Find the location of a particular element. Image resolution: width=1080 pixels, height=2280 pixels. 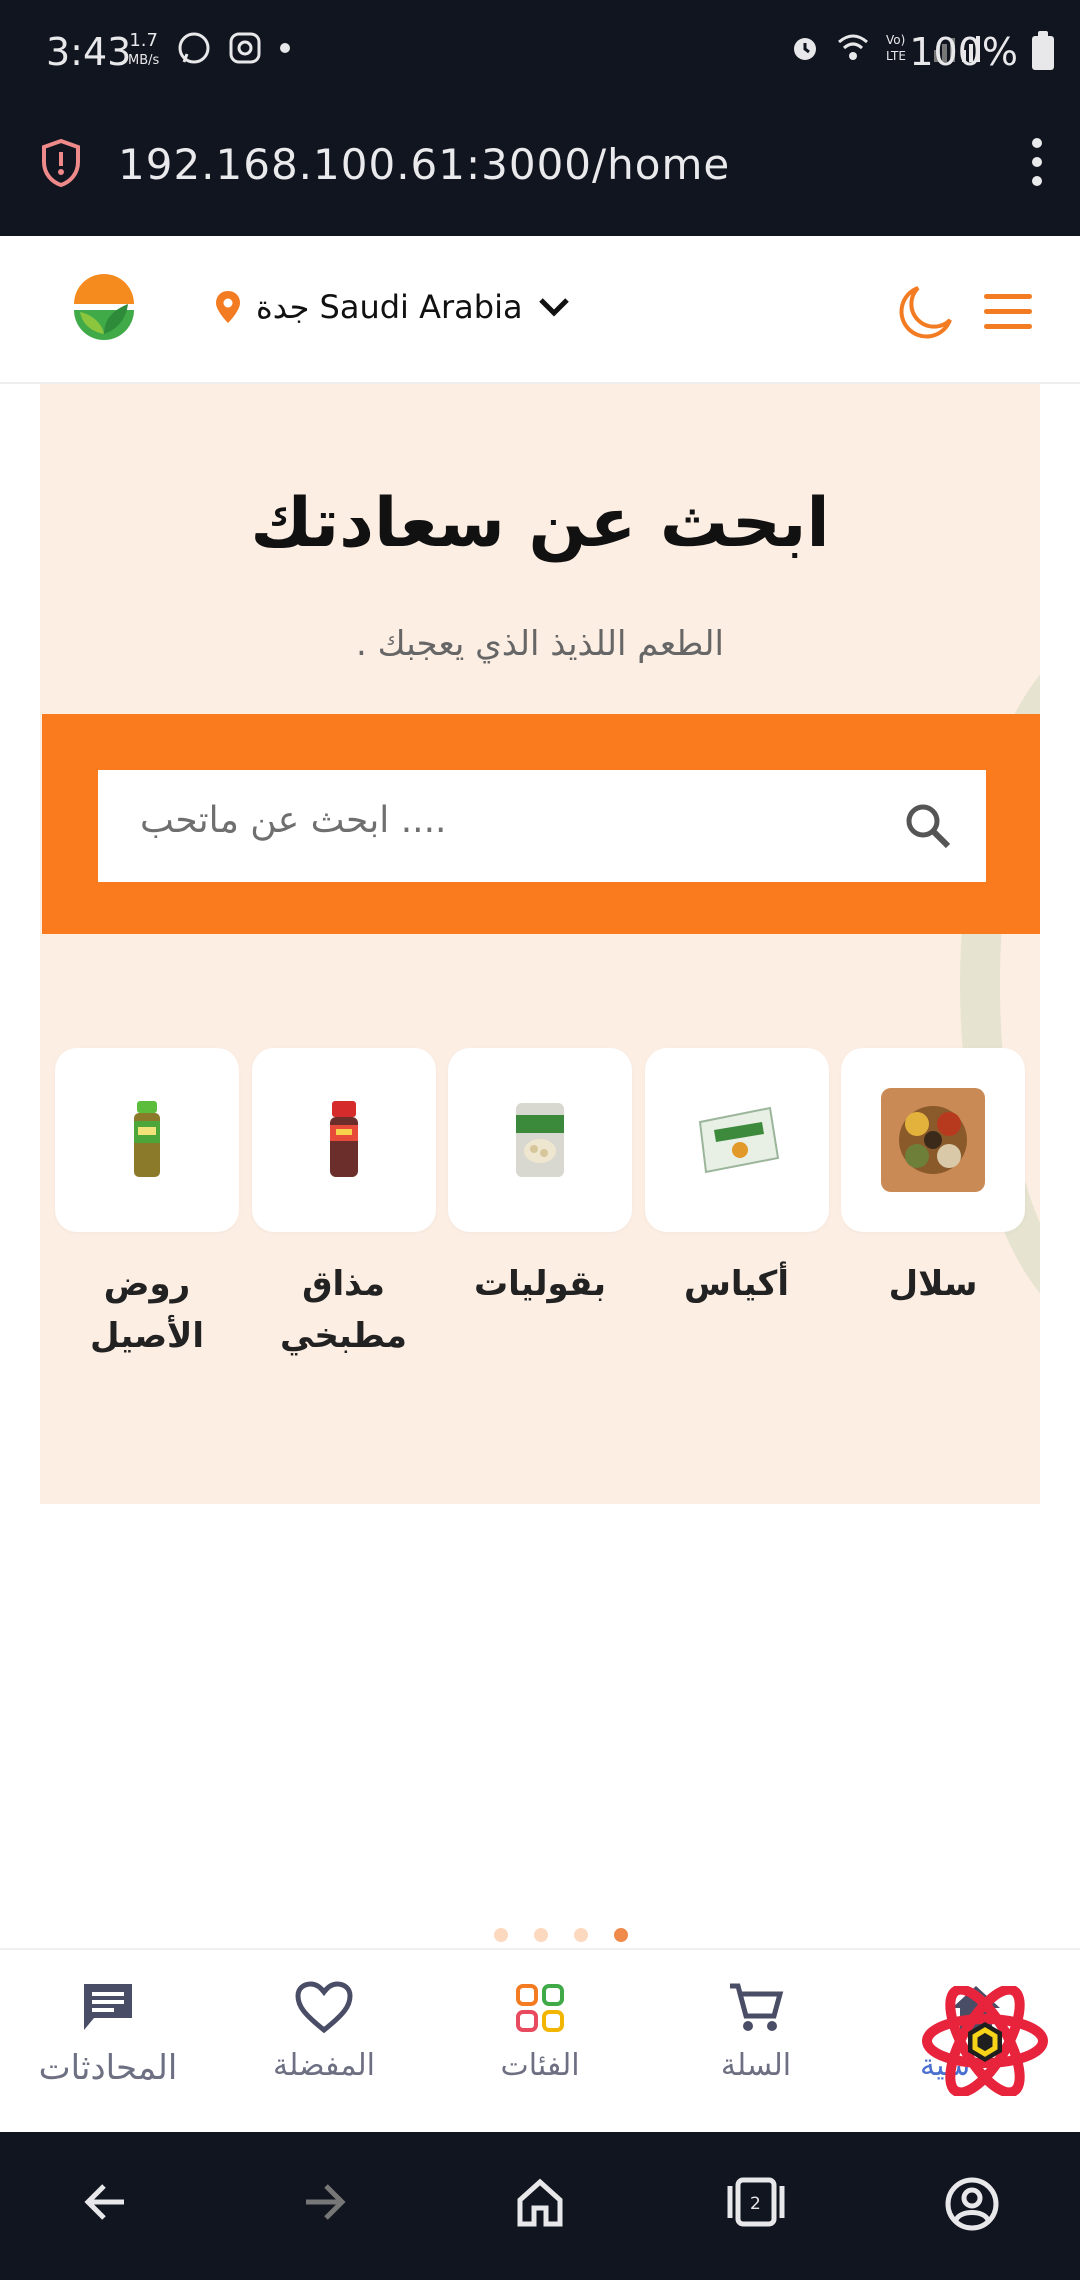

category-label: مذاق مطبخي is located at coordinates (343, 1310).